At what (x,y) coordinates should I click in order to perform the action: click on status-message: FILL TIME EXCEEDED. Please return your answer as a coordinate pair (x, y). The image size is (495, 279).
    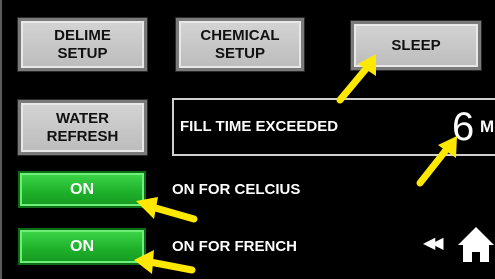
    Looking at the image, I should click on (259, 126).